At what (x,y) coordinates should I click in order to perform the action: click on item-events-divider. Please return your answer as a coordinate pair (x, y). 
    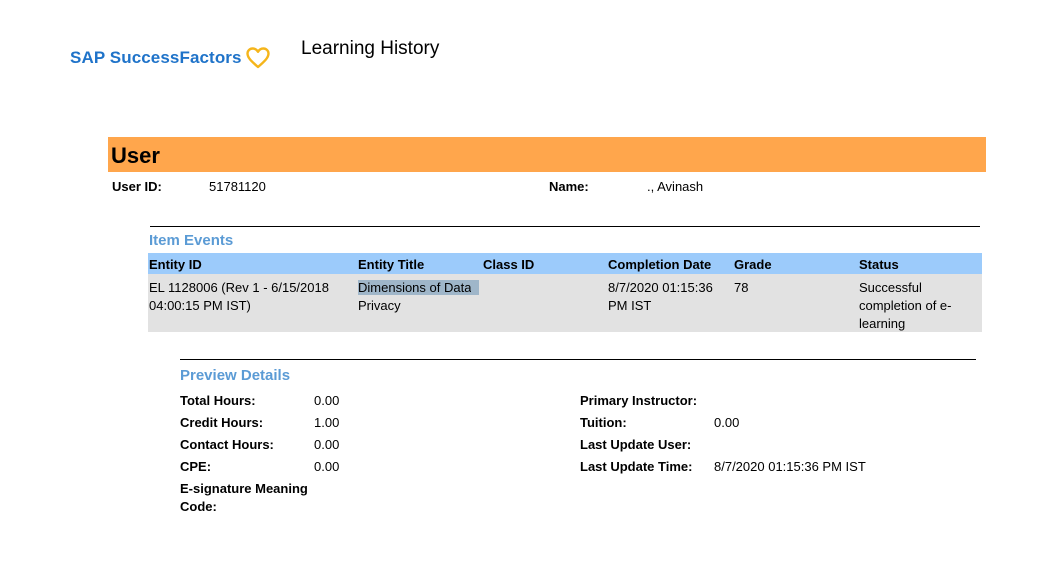
    Looking at the image, I should click on (565, 226).